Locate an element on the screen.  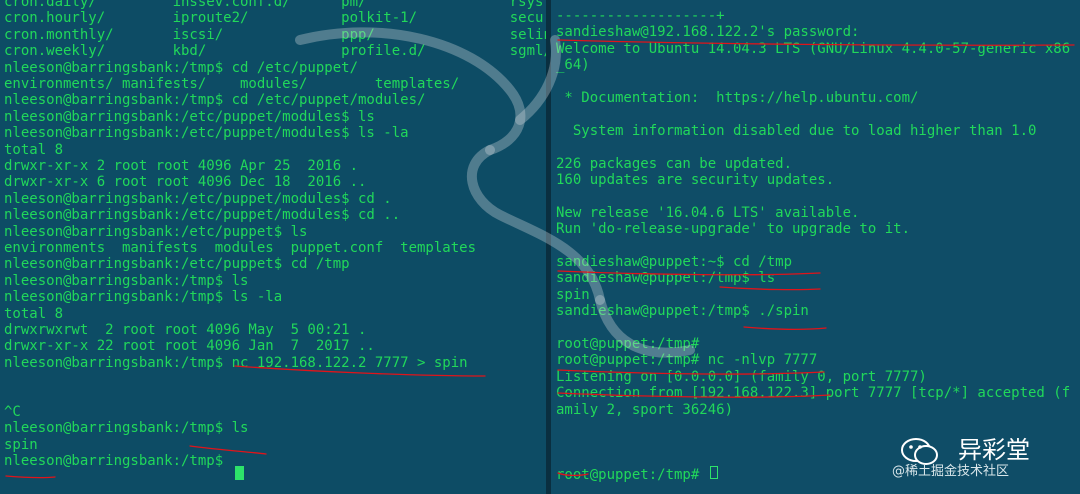
terminal-line: sandieshaw@puppet:~$ cd /tmp is located at coordinates (674, 262).